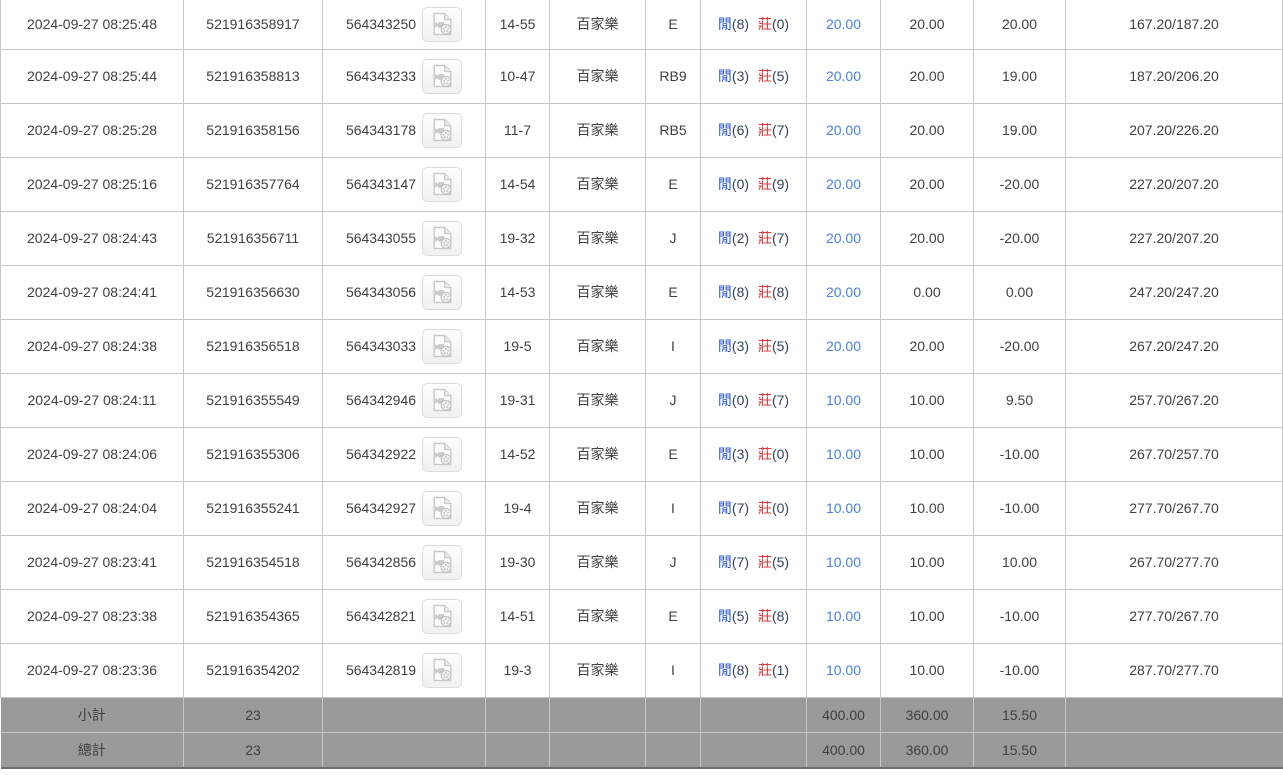  Describe the element at coordinates (381, 76) in the screenshot. I see `round-id: 564343233` at that location.